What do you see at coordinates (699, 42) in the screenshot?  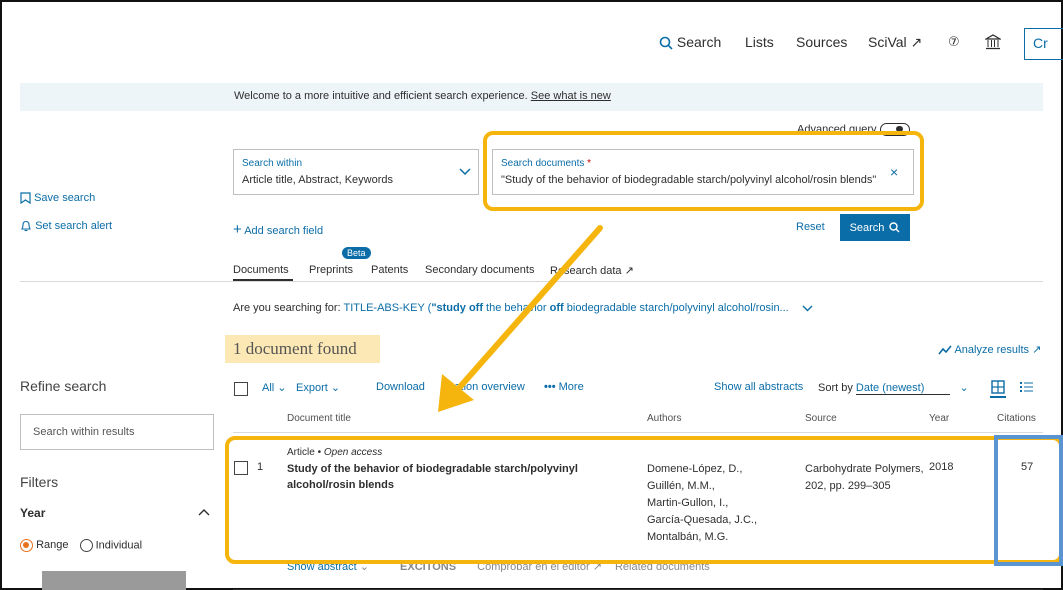 I see `nav-search-label: Search` at bounding box center [699, 42].